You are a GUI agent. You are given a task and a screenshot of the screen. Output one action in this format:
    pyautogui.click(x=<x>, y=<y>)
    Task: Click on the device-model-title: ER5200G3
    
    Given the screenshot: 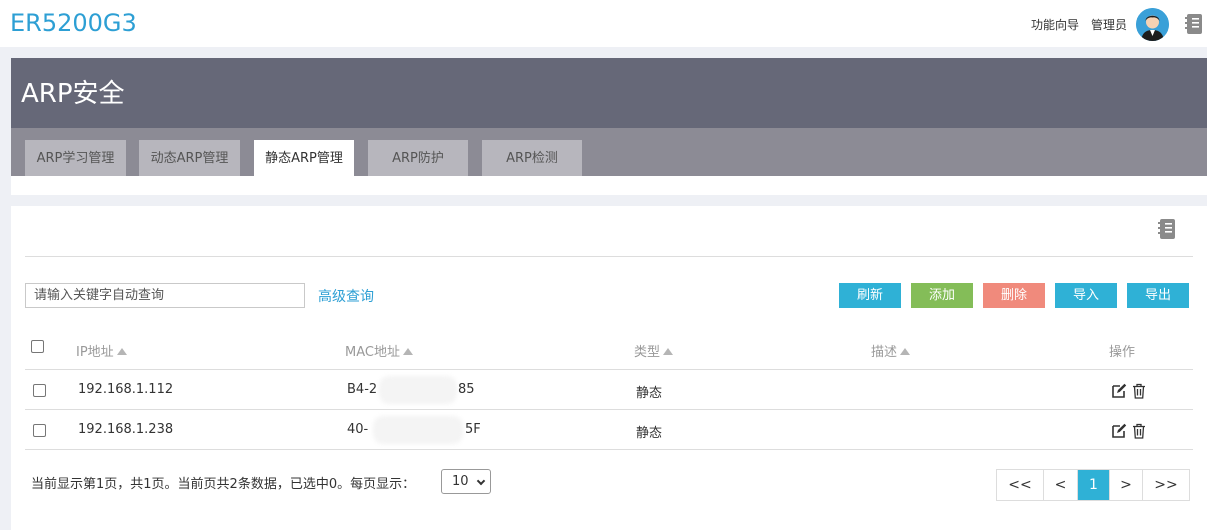 What is the action you would take?
    pyautogui.click(x=73, y=23)
    